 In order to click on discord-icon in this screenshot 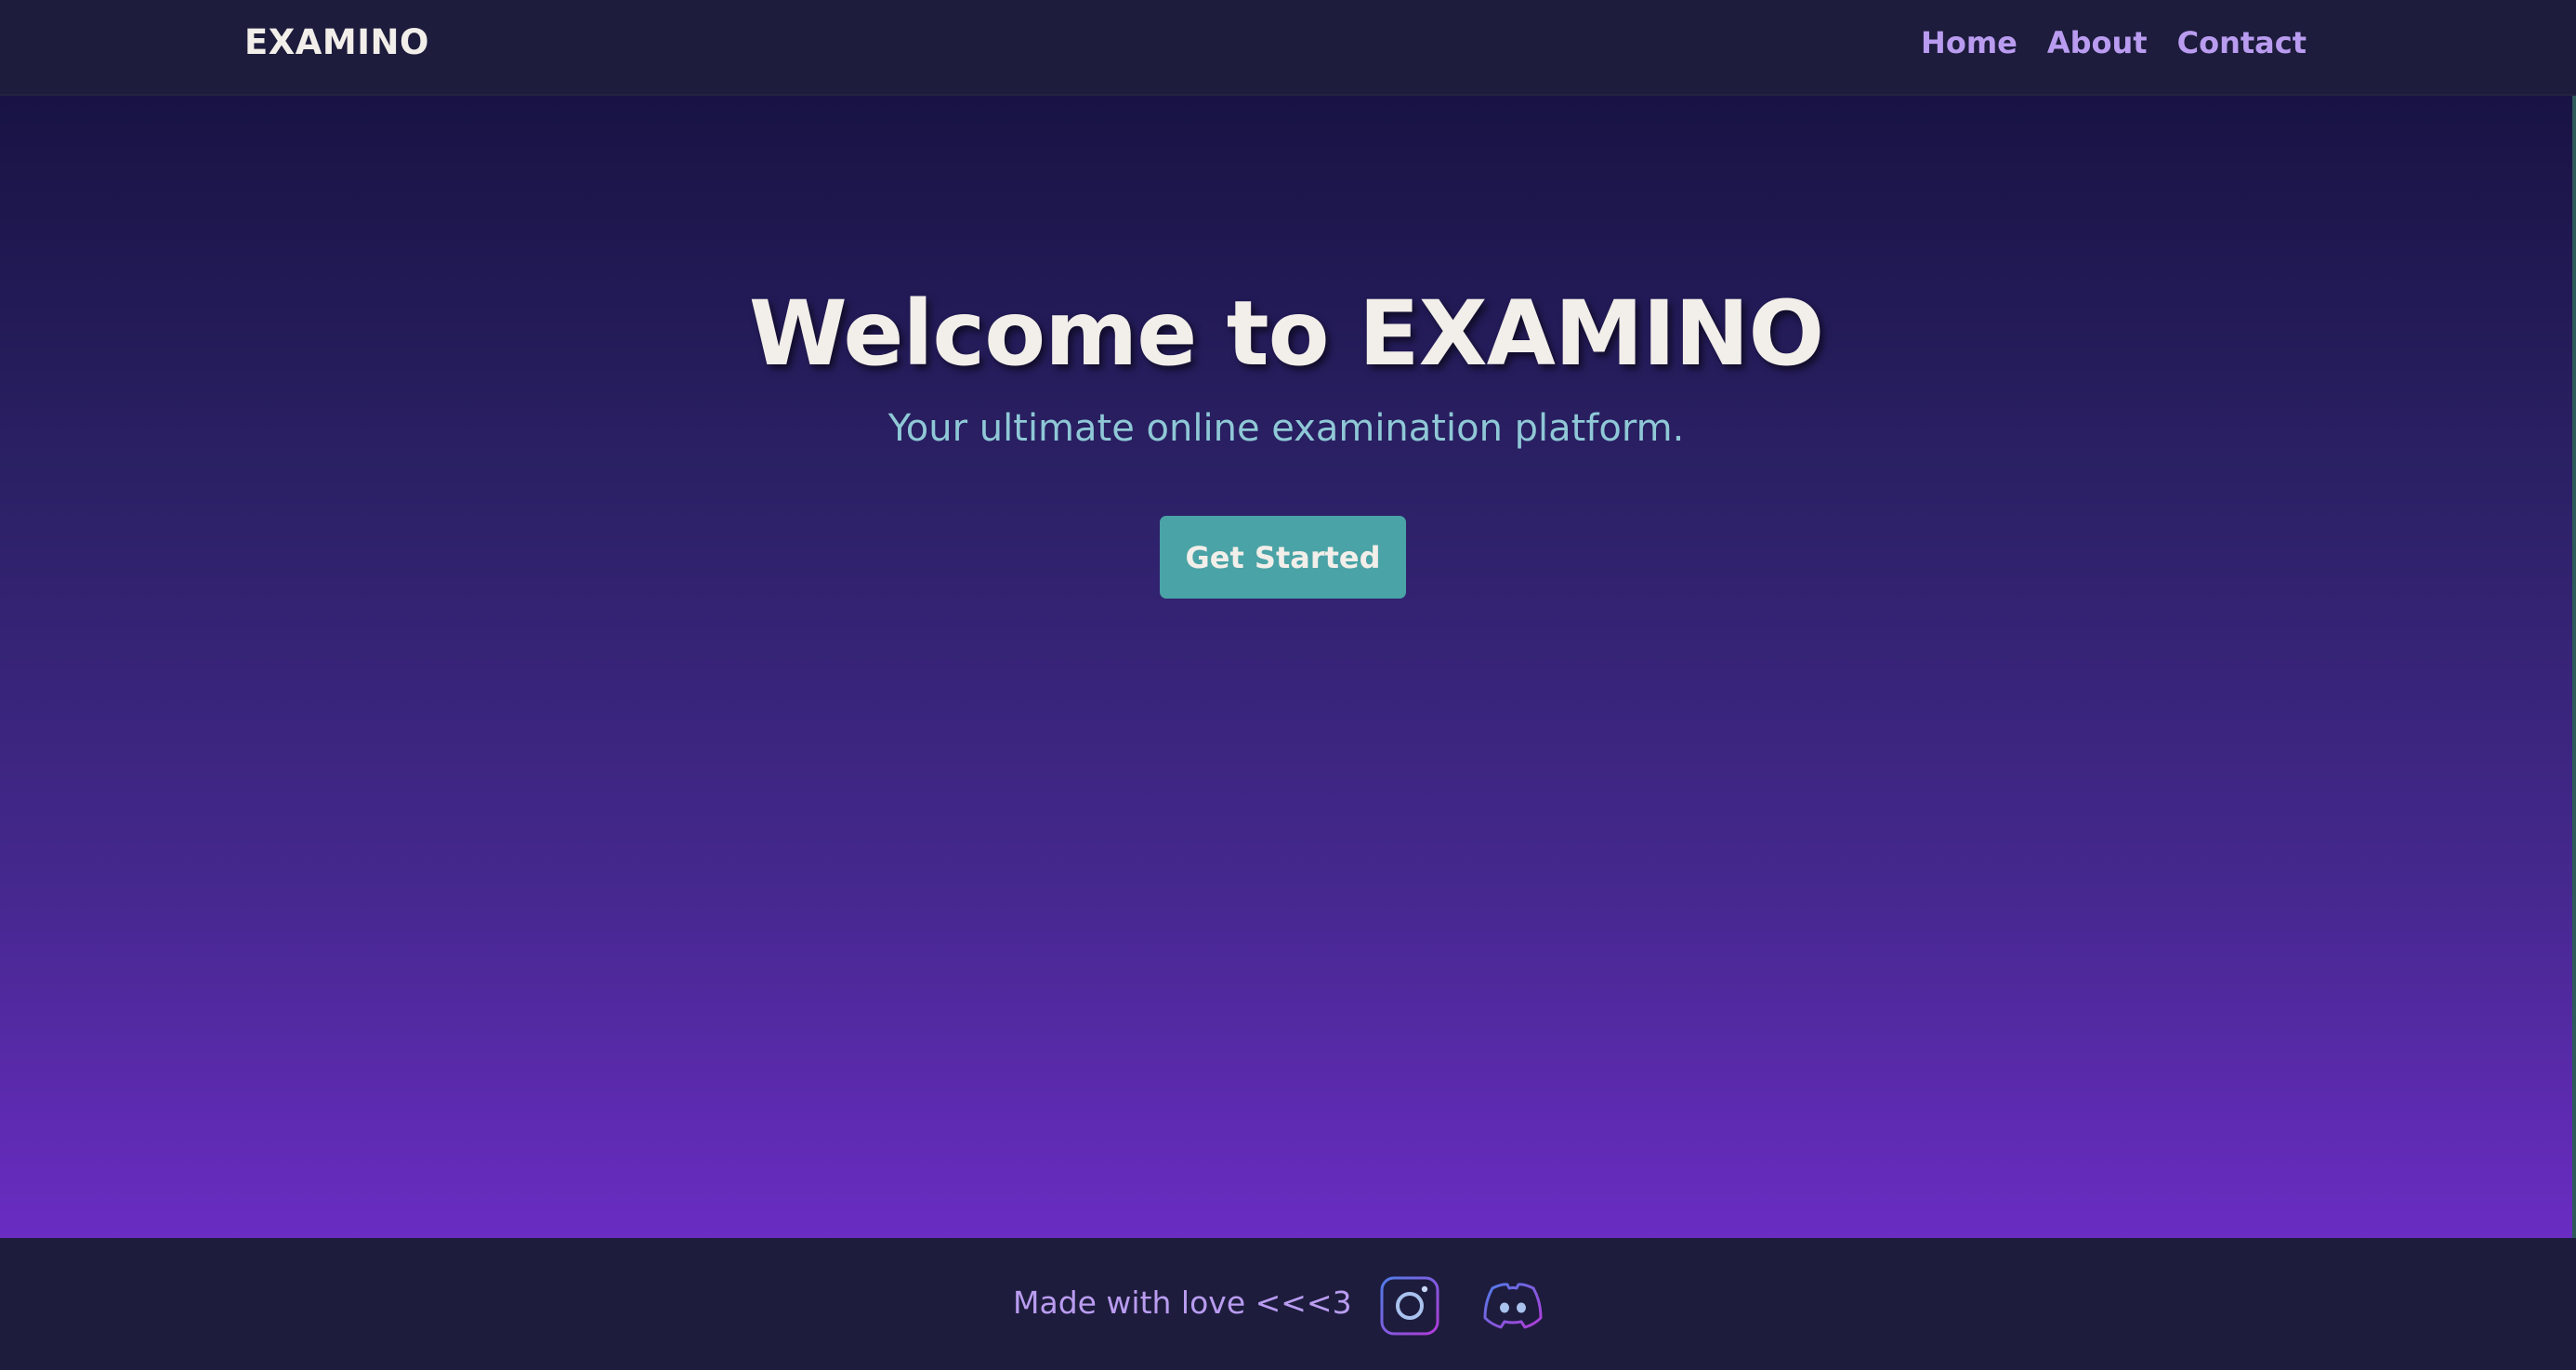, I will do `click(1511, 1306)`.